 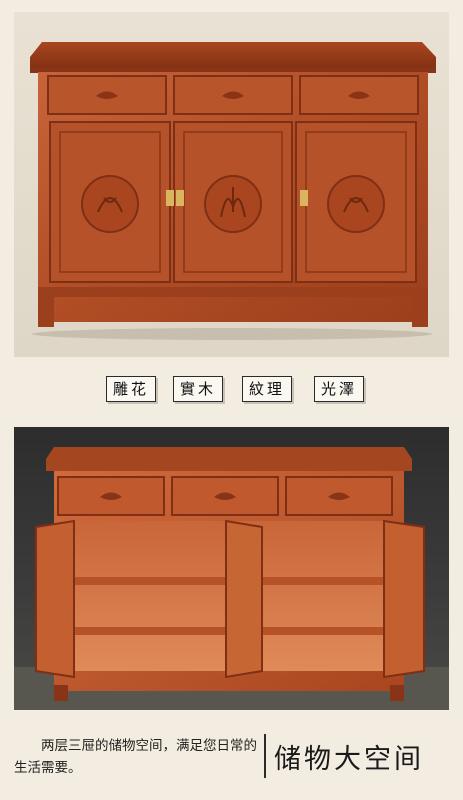 I want to click on storage-description: 两层三屉的储物空间，满足您日常的生活需要。, so click(x=135, y=757).